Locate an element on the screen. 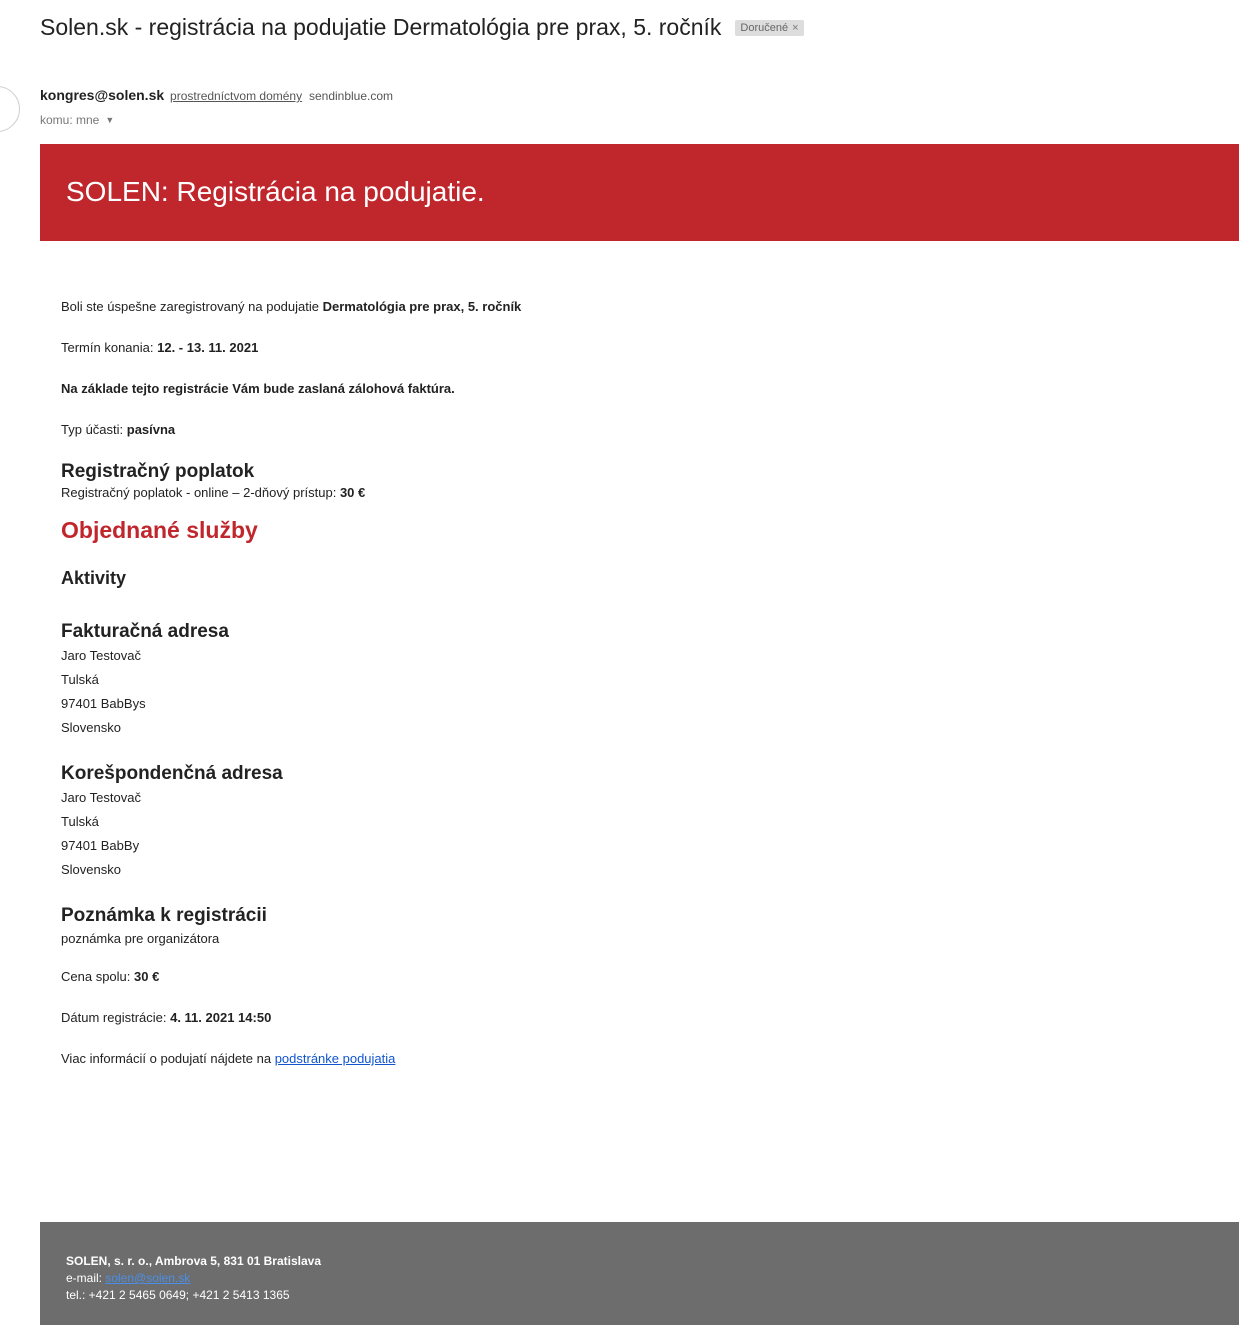  correspondence-name: Jaro Testovač is located at coordinates (101, 797).